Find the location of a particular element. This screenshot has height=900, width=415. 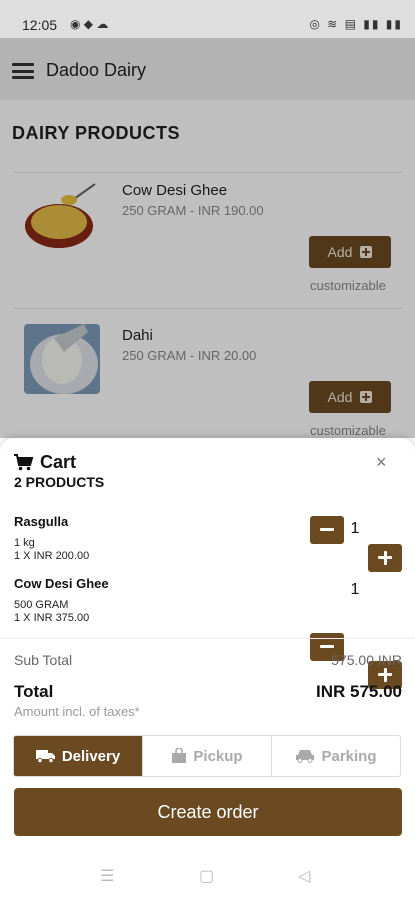

option-delivery-label: Delivery is located at coordinates (91, 756).